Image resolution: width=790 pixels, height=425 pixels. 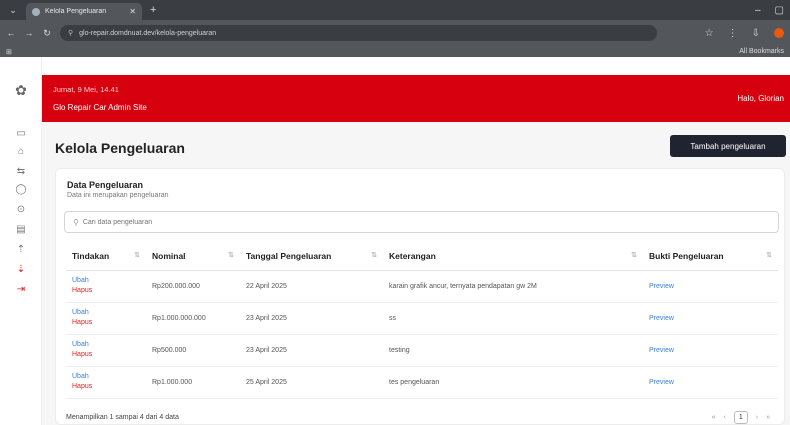 I want to click on current-date: Jumat, 9 Mei, 14.41, so click(x=86, y=89).